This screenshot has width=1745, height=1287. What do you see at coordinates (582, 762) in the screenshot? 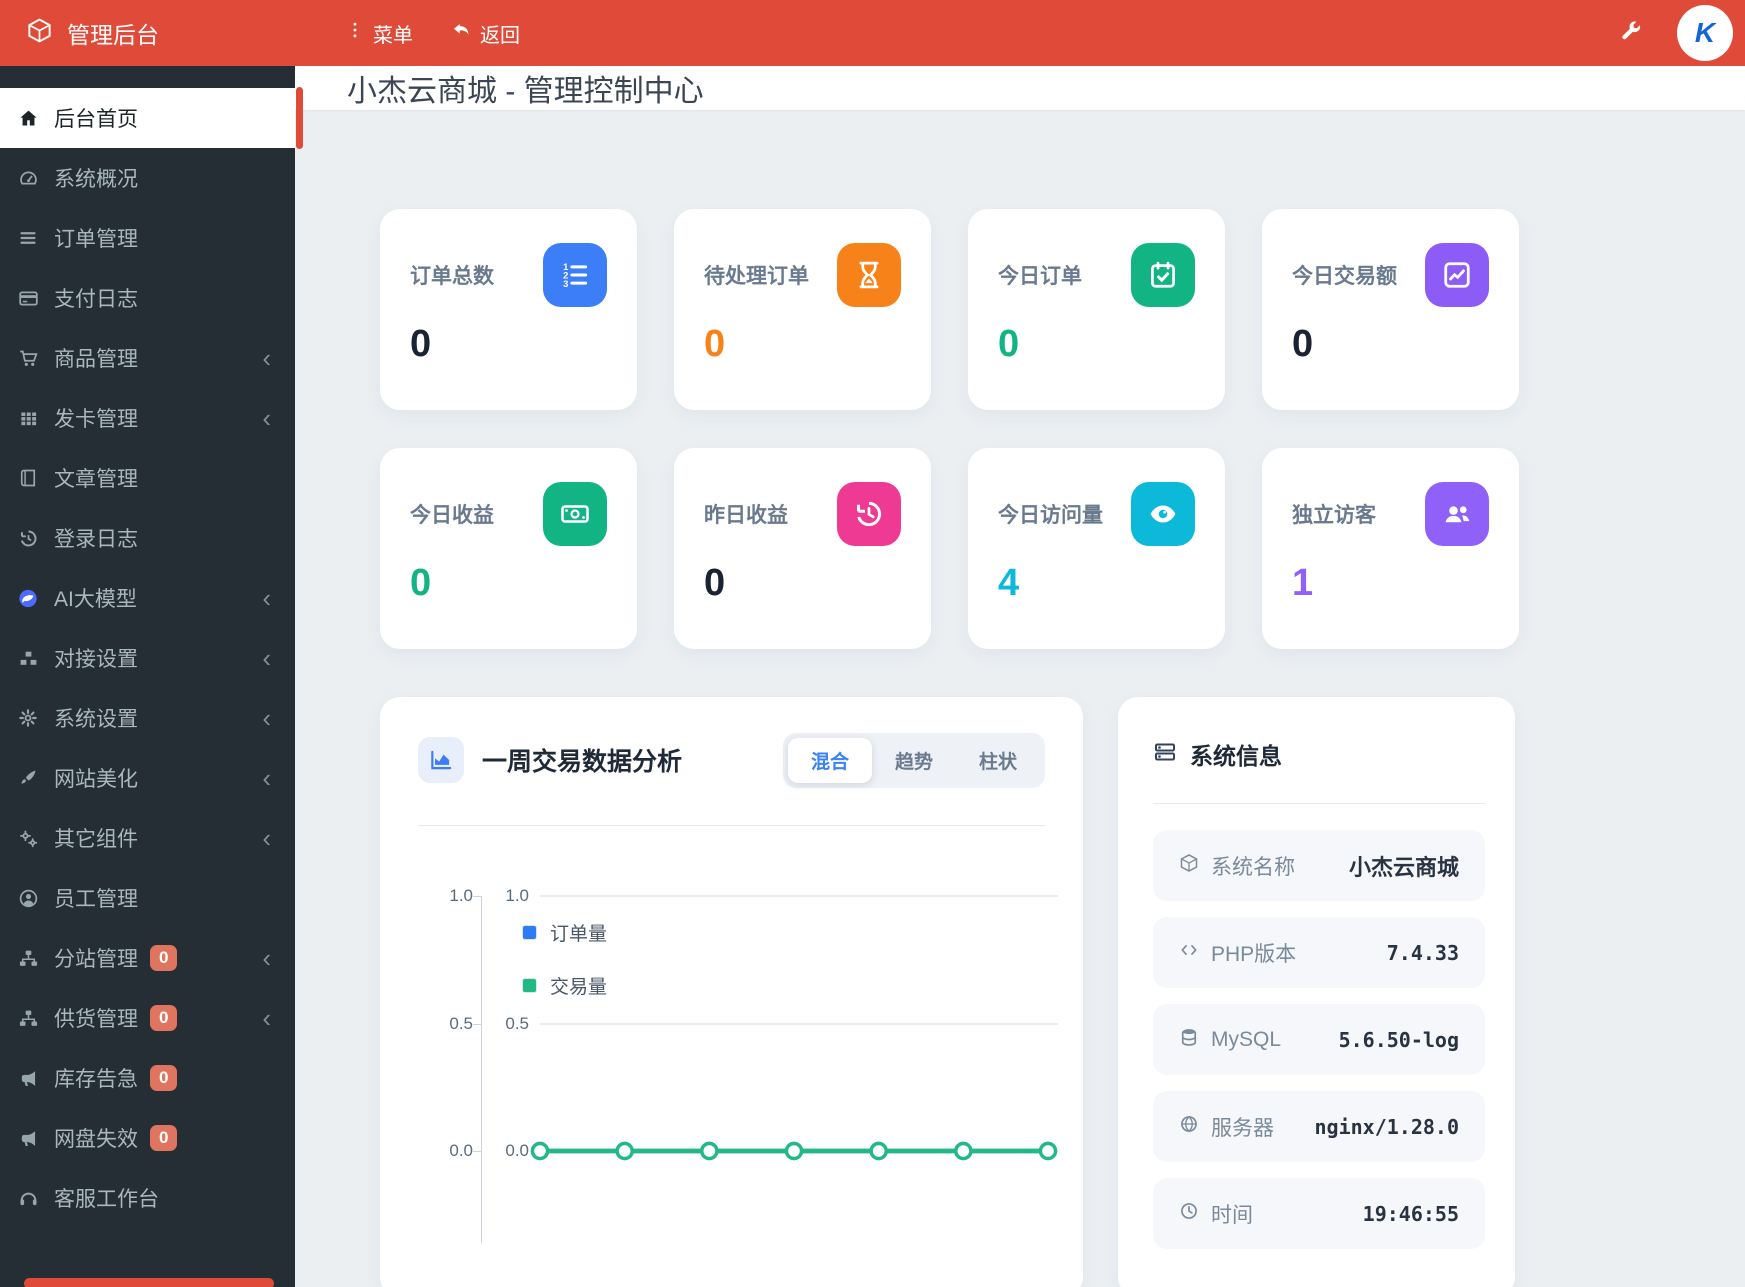
I see `chart-title: 一周交易数据分析` at bounding box center [582, 762].